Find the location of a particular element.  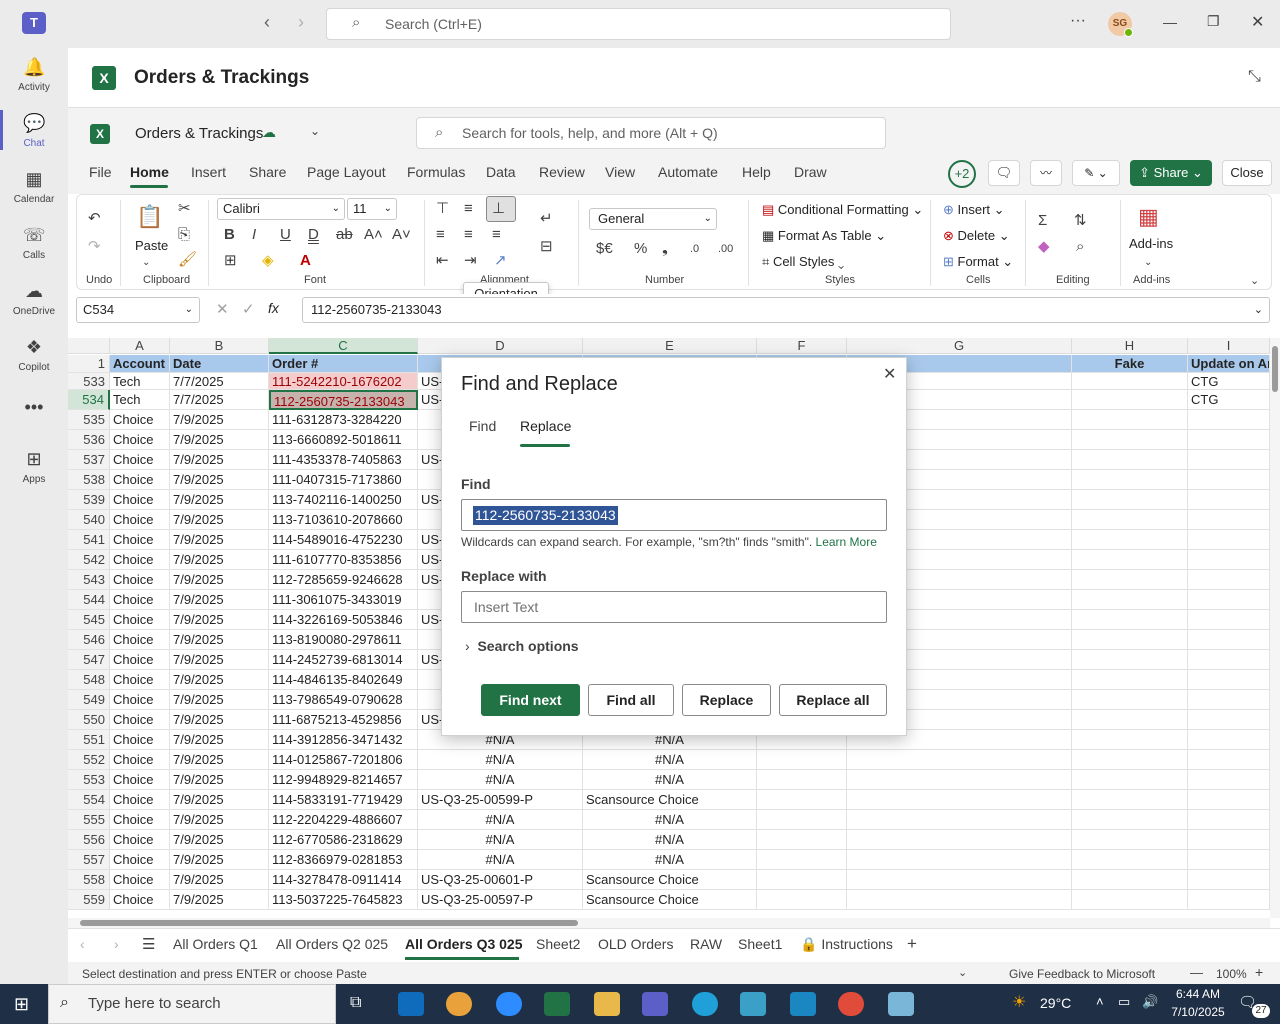

grow-font-icon: A˄ is located at coordinates (373, 235).